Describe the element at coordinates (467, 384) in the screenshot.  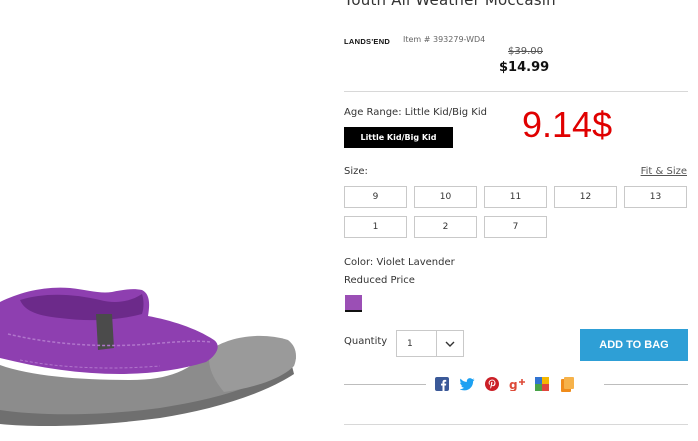
I see `twitter-icon` at that location.